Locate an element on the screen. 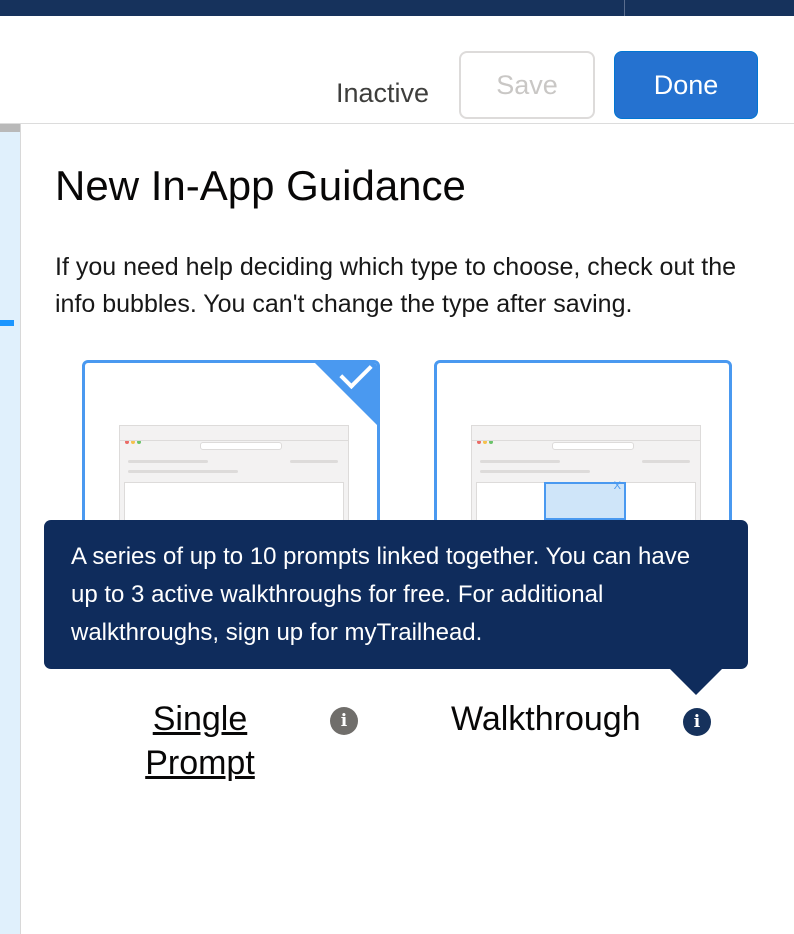  walkthrough-card: X is located at coordinates (583, 445).